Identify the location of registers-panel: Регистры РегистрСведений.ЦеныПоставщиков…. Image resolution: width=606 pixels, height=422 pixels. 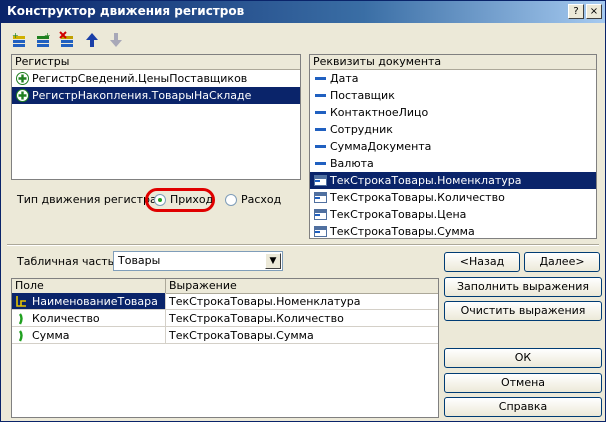
(156, 117).